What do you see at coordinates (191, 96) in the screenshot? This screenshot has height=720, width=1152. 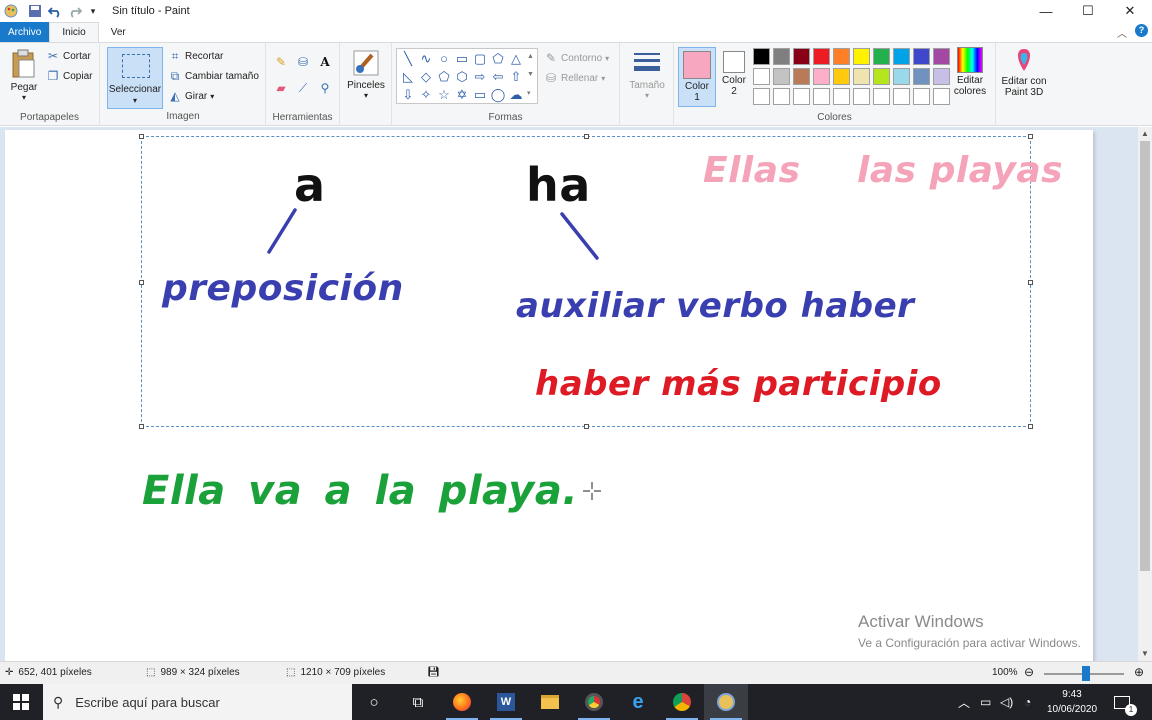 I see `rotate-button: ◭ Girar ▾` at bounding box center [191, 96].